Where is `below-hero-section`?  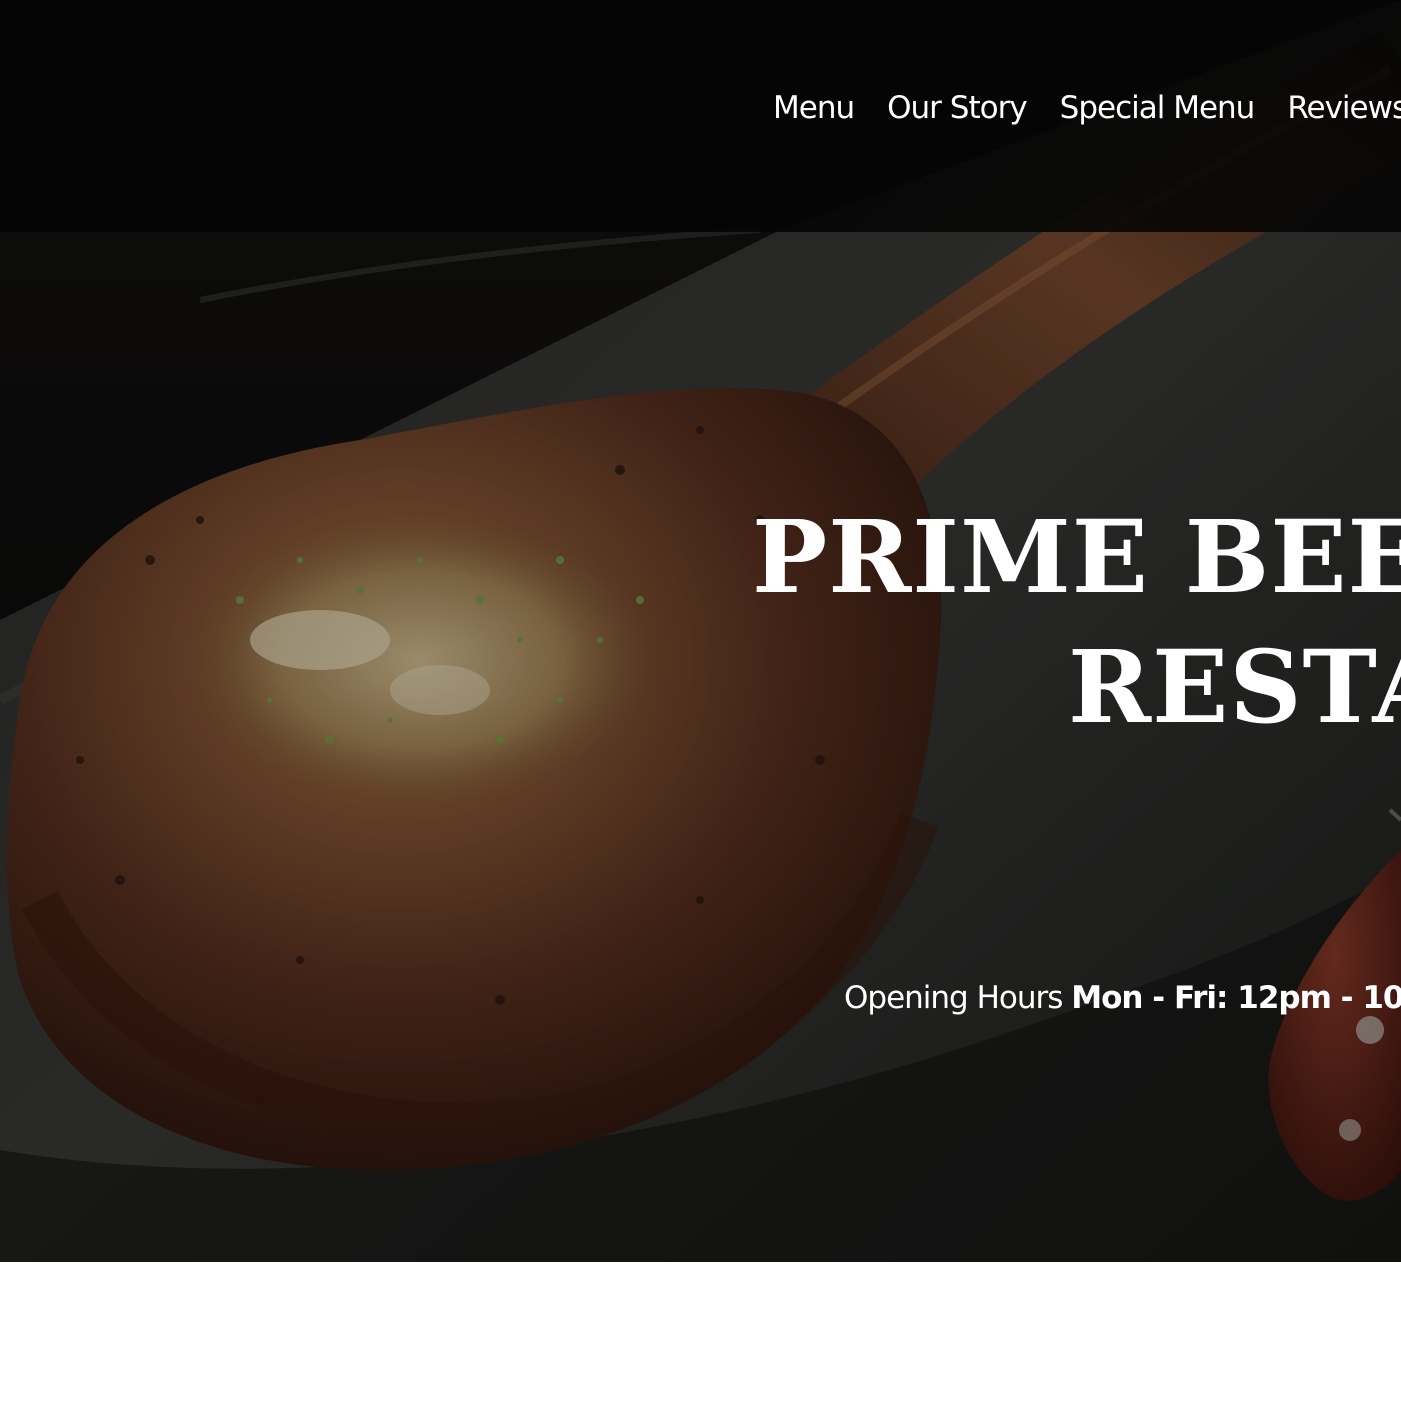
below-hero-section is located at coordinates (700, 1331).